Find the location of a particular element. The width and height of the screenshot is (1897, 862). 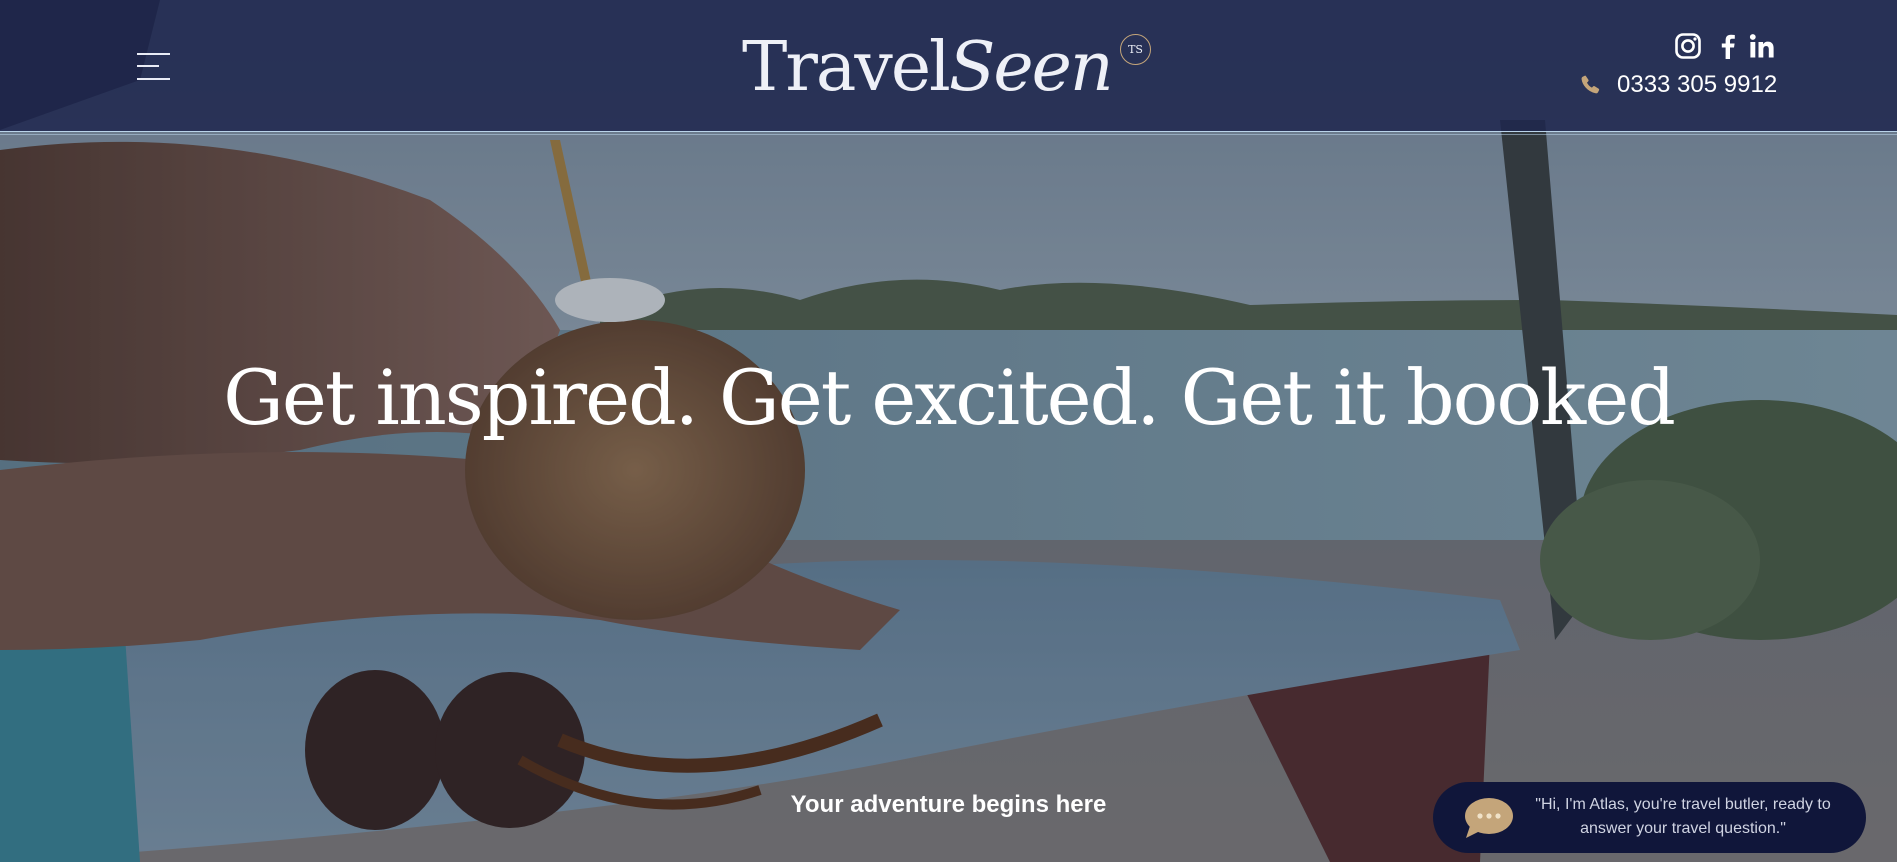

hamburger-menu-icon is located at coordinates (153, 67).